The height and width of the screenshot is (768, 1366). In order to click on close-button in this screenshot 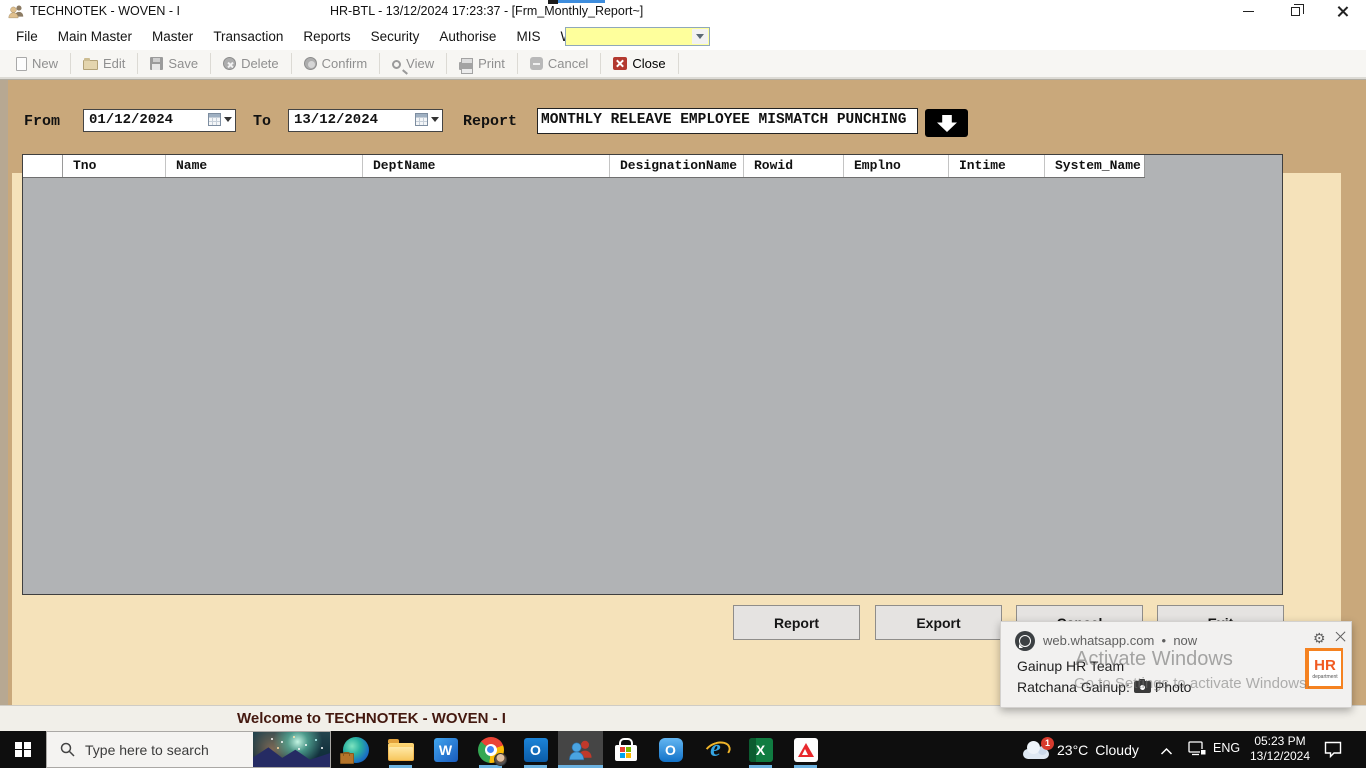, I will do `click(1342, 11)`.